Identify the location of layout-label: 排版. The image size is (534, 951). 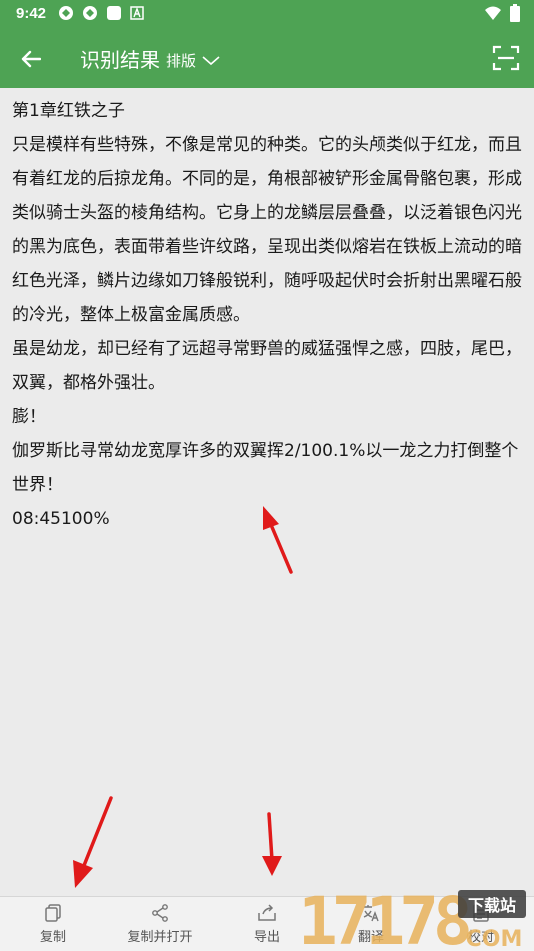
(181, 61).